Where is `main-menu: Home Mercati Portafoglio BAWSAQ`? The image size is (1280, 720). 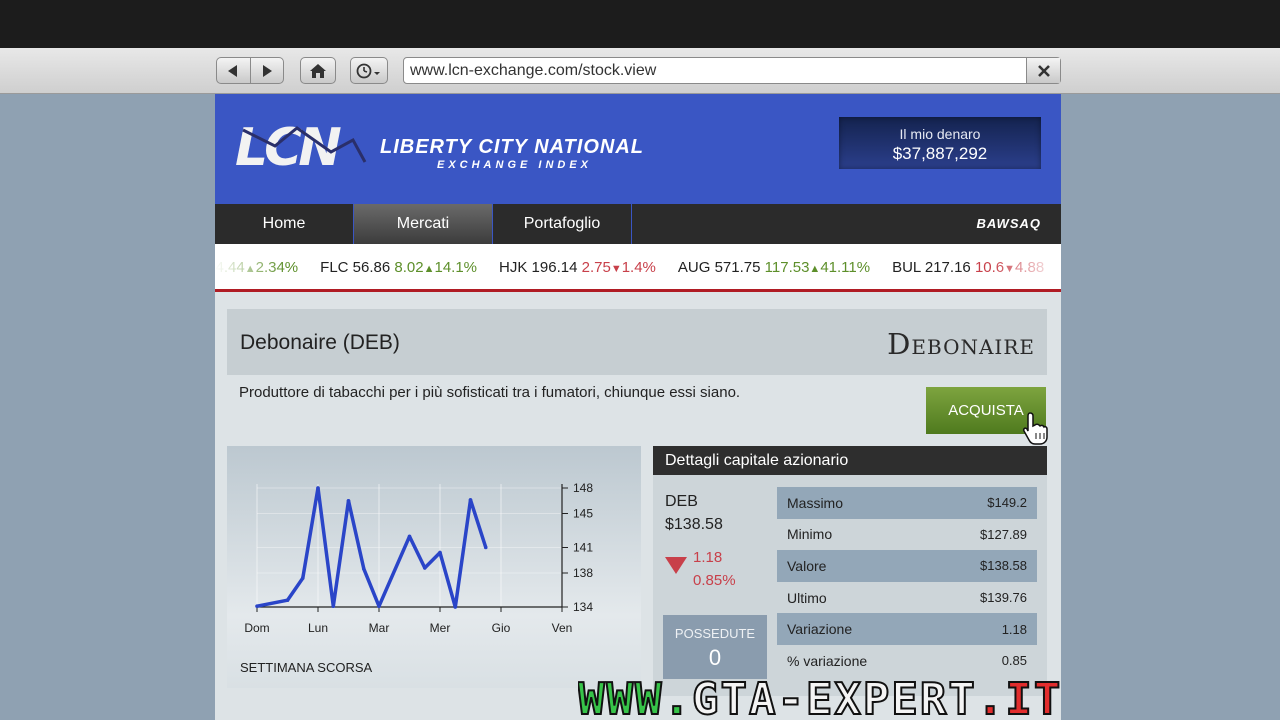 main-menu: Home Mercati Portafoglio BAWSAQ is located at coordinates (638, 224).